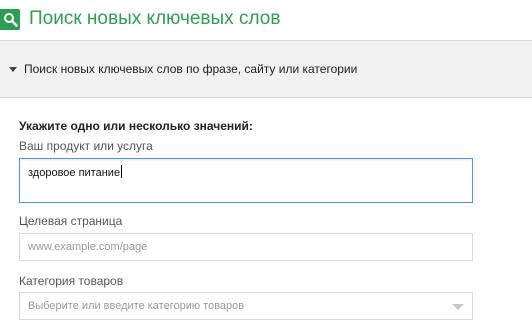 The height and width of the screenshot is (335, 532). Describe the element at coordinates (88, 247) in the screenshot. I see `landing-page-placeholder: www.example.com/page` at that location.